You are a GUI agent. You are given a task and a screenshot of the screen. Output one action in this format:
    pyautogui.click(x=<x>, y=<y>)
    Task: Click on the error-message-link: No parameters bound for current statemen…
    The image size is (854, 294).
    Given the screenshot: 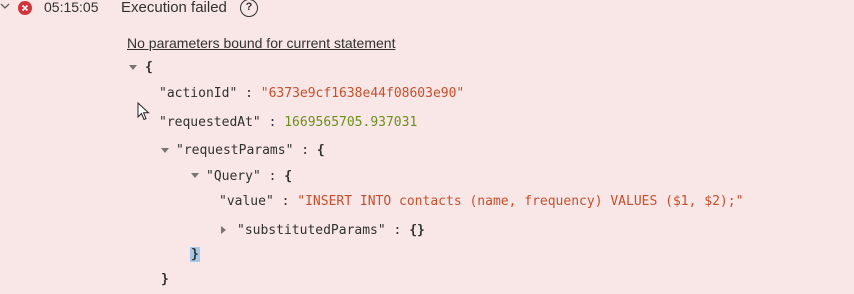 What is the action you would take?
    pyautogui.click(x=261, y=43)
    